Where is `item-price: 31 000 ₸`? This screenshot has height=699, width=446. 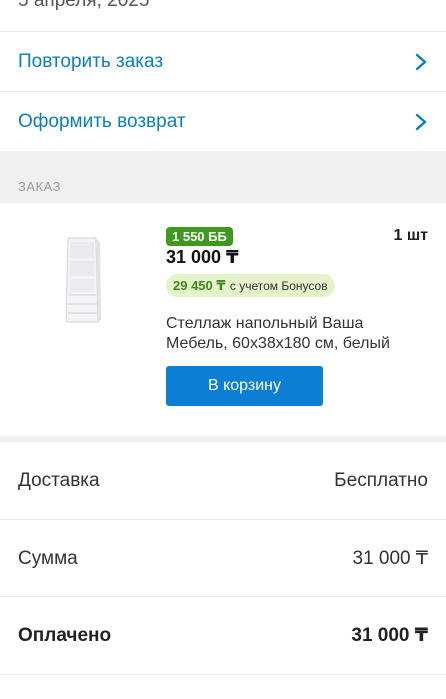 item-price: 31 000 ₸ is located at coordinates (202, 257).